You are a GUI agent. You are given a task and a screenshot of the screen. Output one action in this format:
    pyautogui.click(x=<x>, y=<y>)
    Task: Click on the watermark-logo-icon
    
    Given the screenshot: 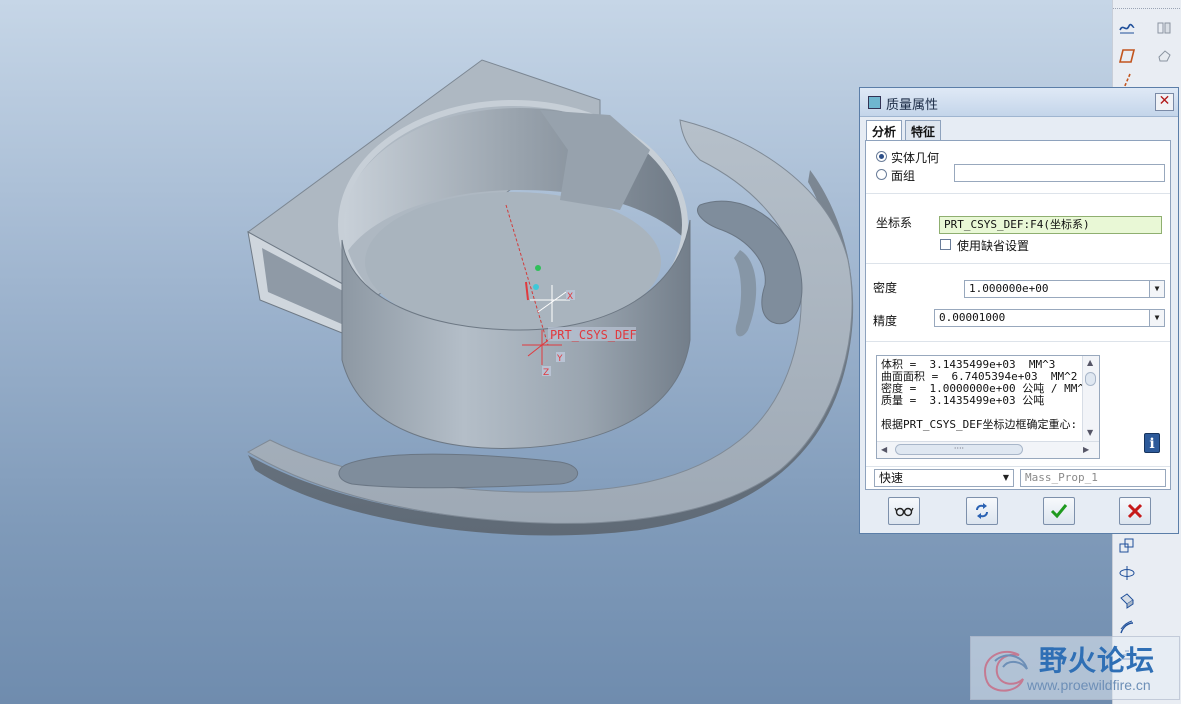 What is the action you would take?
    pyautogui.click(x=1005, y=671)
    